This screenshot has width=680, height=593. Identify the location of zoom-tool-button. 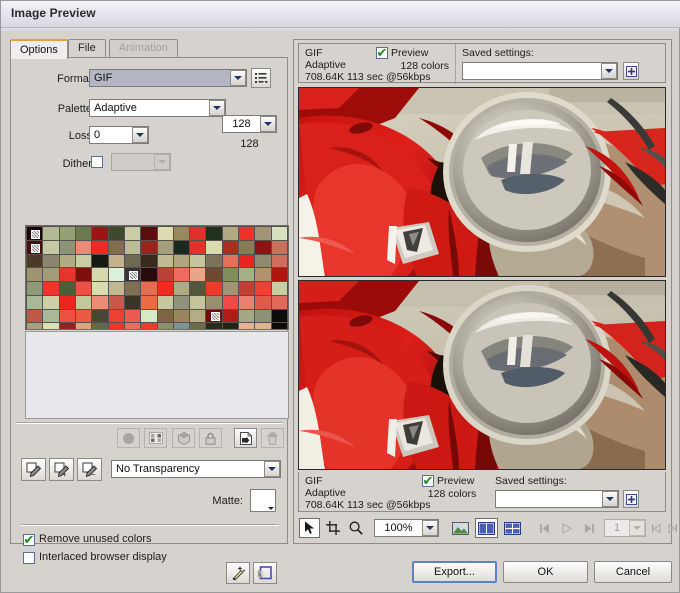
(355, 528).